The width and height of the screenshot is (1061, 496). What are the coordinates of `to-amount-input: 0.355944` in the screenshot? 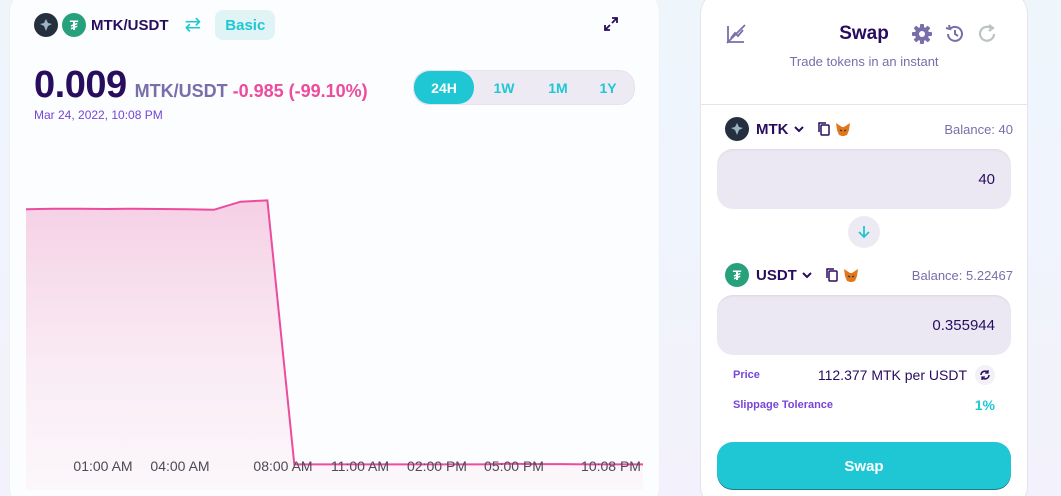 It's located at (864, 325).